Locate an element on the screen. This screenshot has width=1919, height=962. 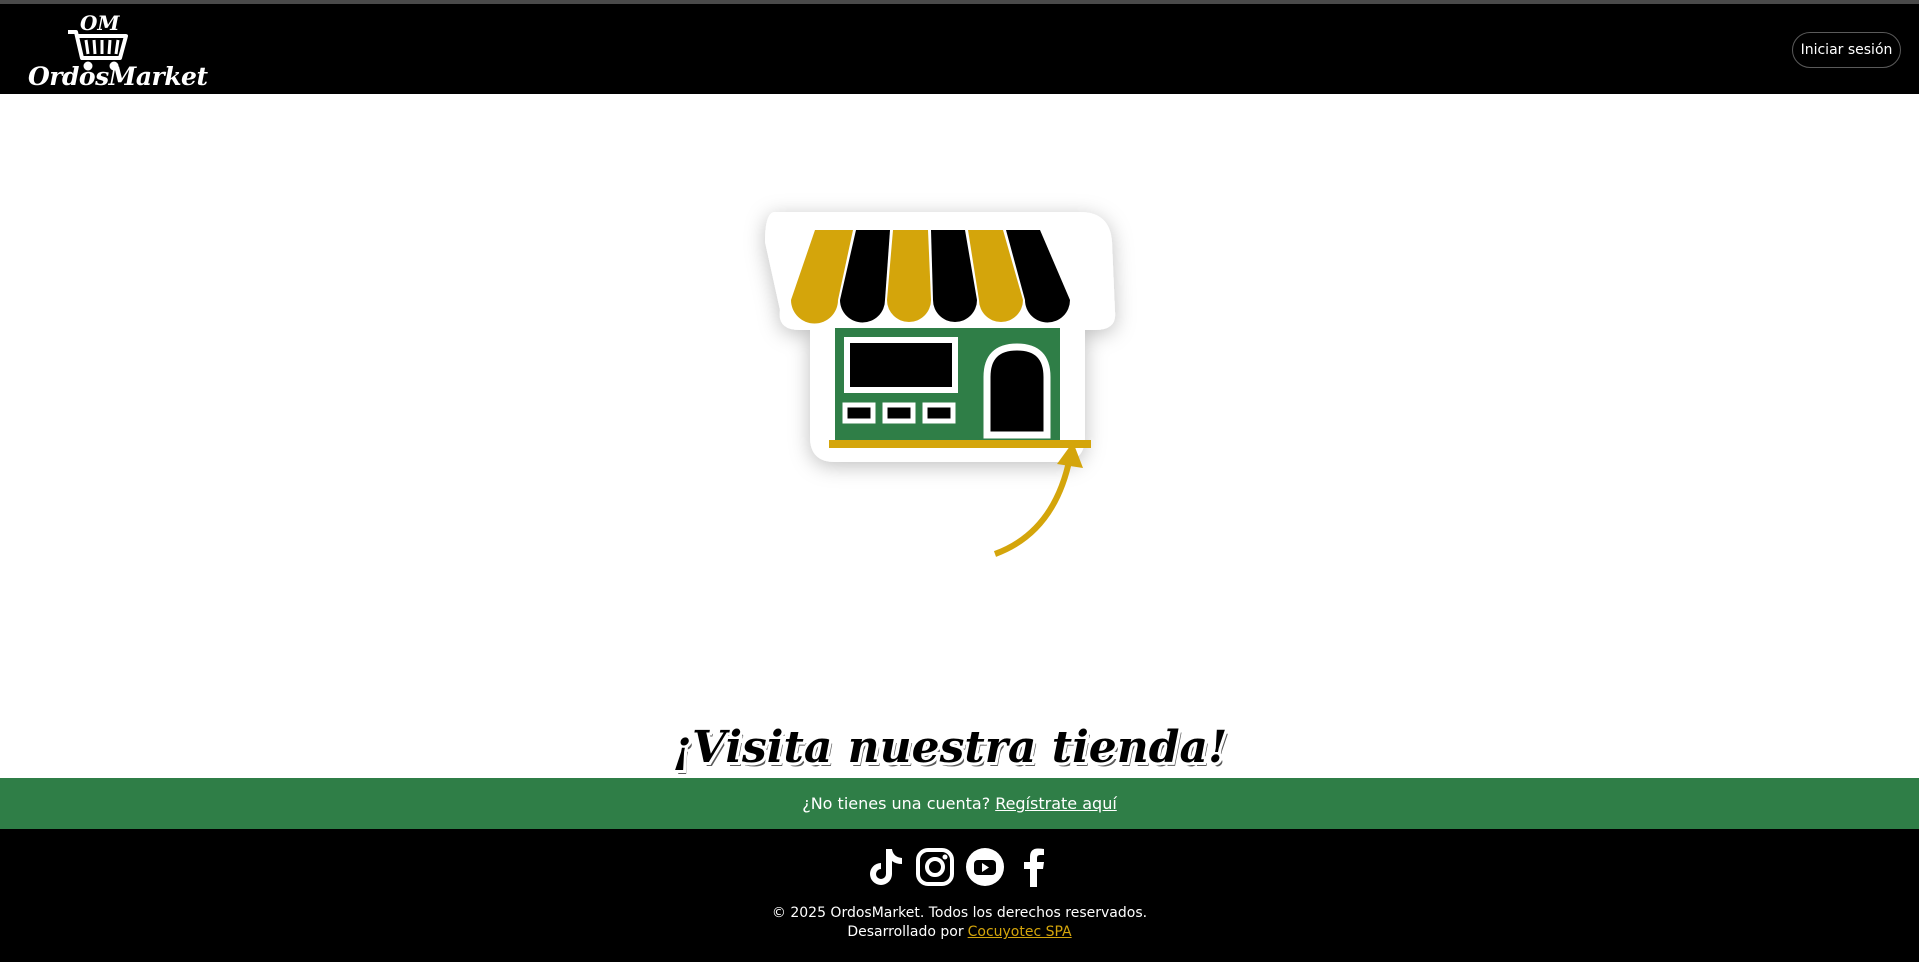
tiktok-link is located at coordinates (884, 866).